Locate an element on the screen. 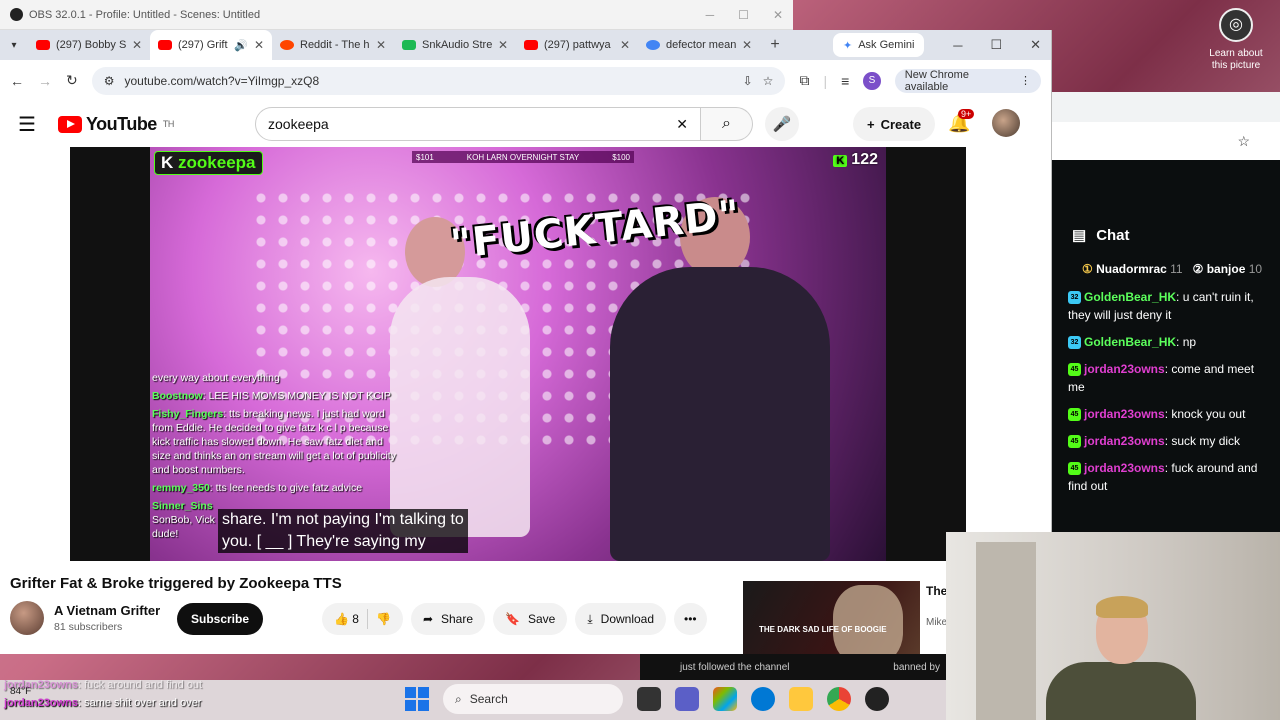  google-lens-button: ◎ Learn about this picture is located at coordinates (1236, 40).